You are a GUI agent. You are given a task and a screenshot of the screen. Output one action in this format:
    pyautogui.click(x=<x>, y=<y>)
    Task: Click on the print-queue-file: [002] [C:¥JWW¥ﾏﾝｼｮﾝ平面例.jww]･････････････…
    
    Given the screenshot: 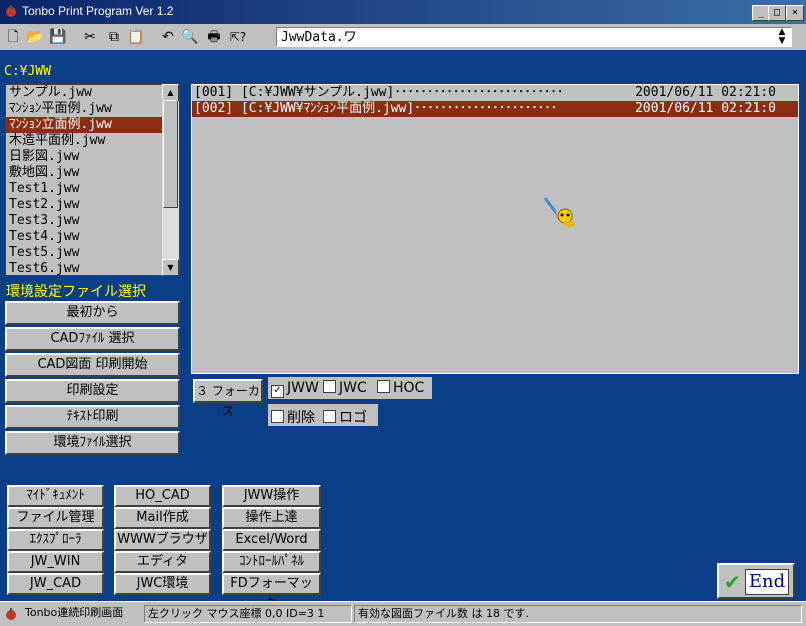 What is the action you would take?
    pyautogui.click(x=376, y=108)
    